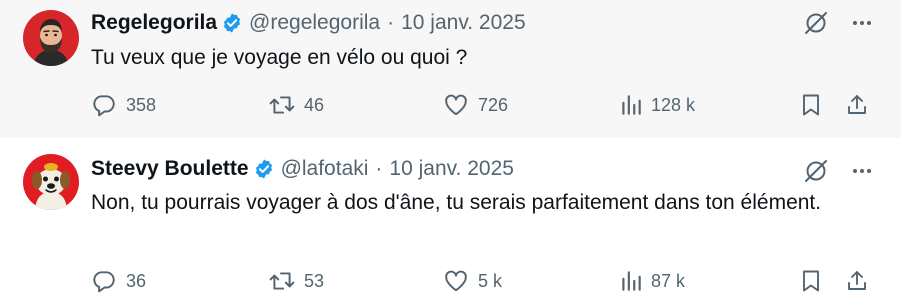  Describe the element at coordinates (118, 281) in the screenshot. I see `reply-button: 36` at that location.